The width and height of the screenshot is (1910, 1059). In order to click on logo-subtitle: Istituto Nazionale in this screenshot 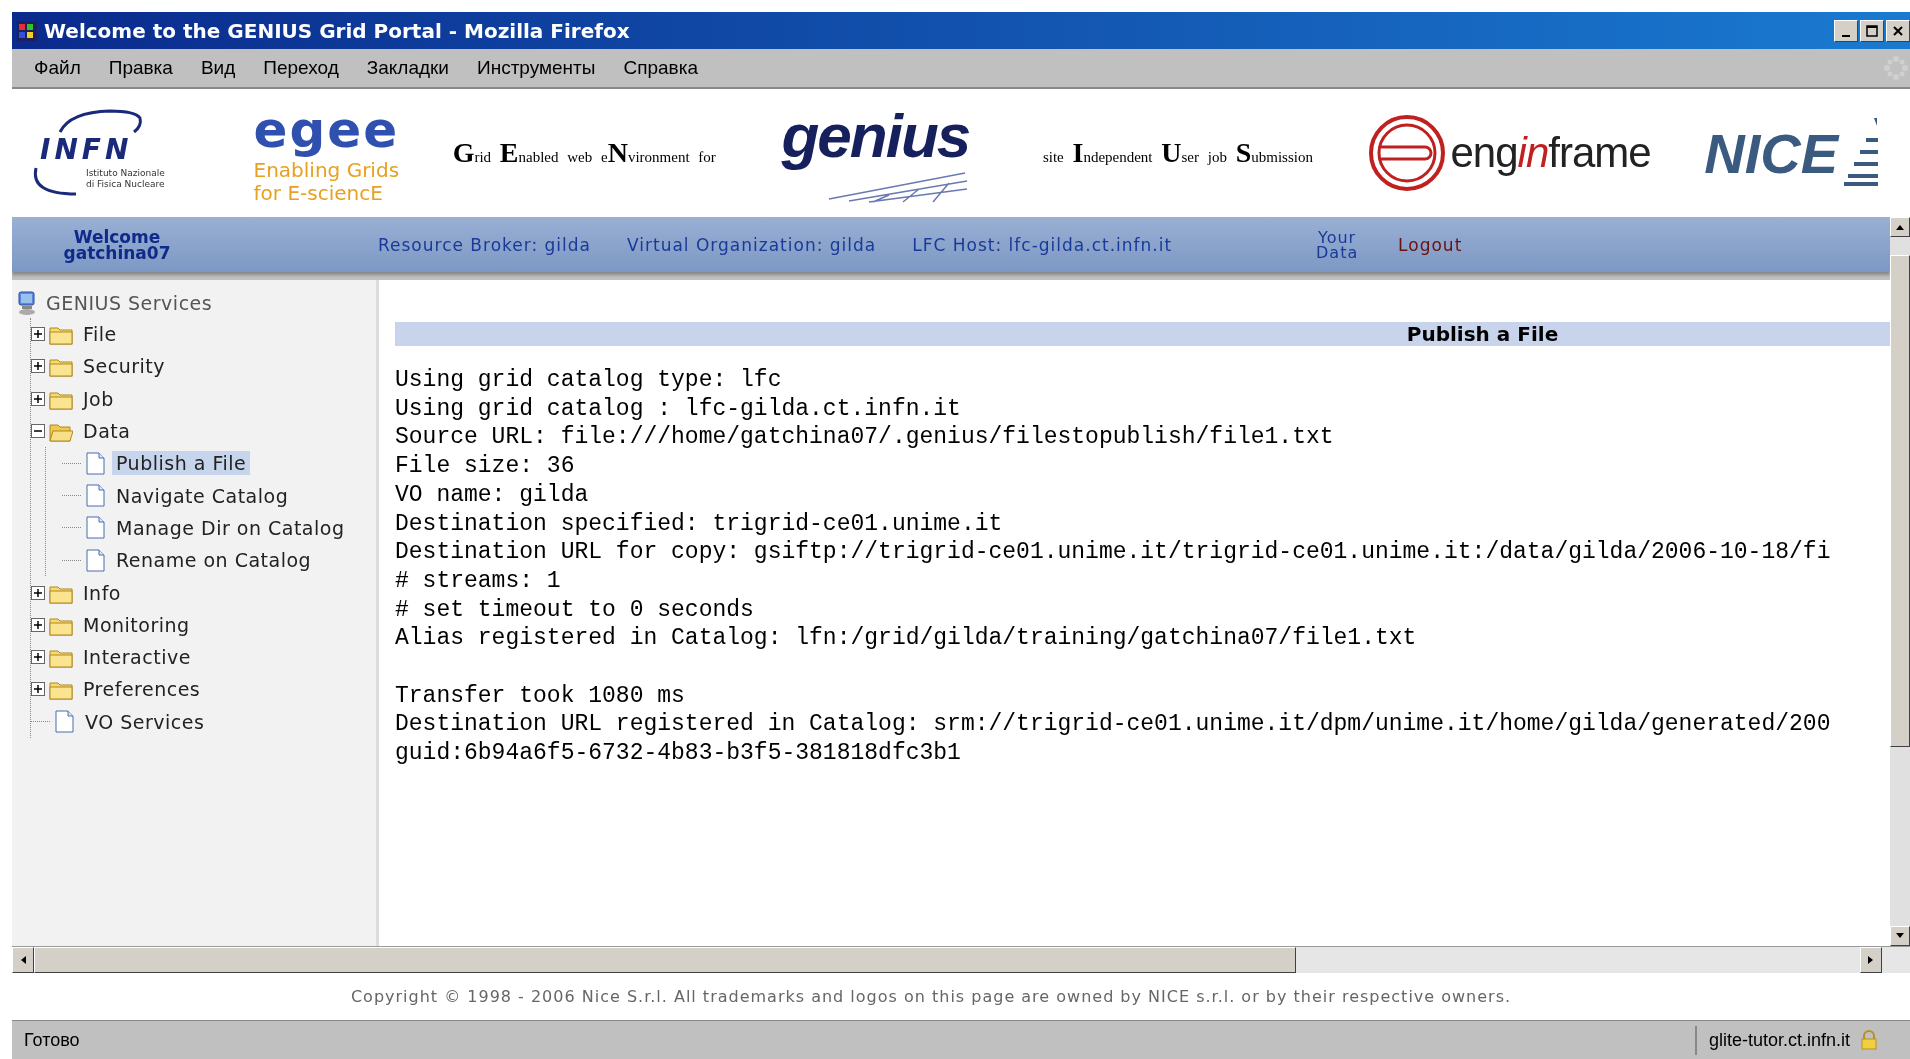, I will do `click(125, 173)`.